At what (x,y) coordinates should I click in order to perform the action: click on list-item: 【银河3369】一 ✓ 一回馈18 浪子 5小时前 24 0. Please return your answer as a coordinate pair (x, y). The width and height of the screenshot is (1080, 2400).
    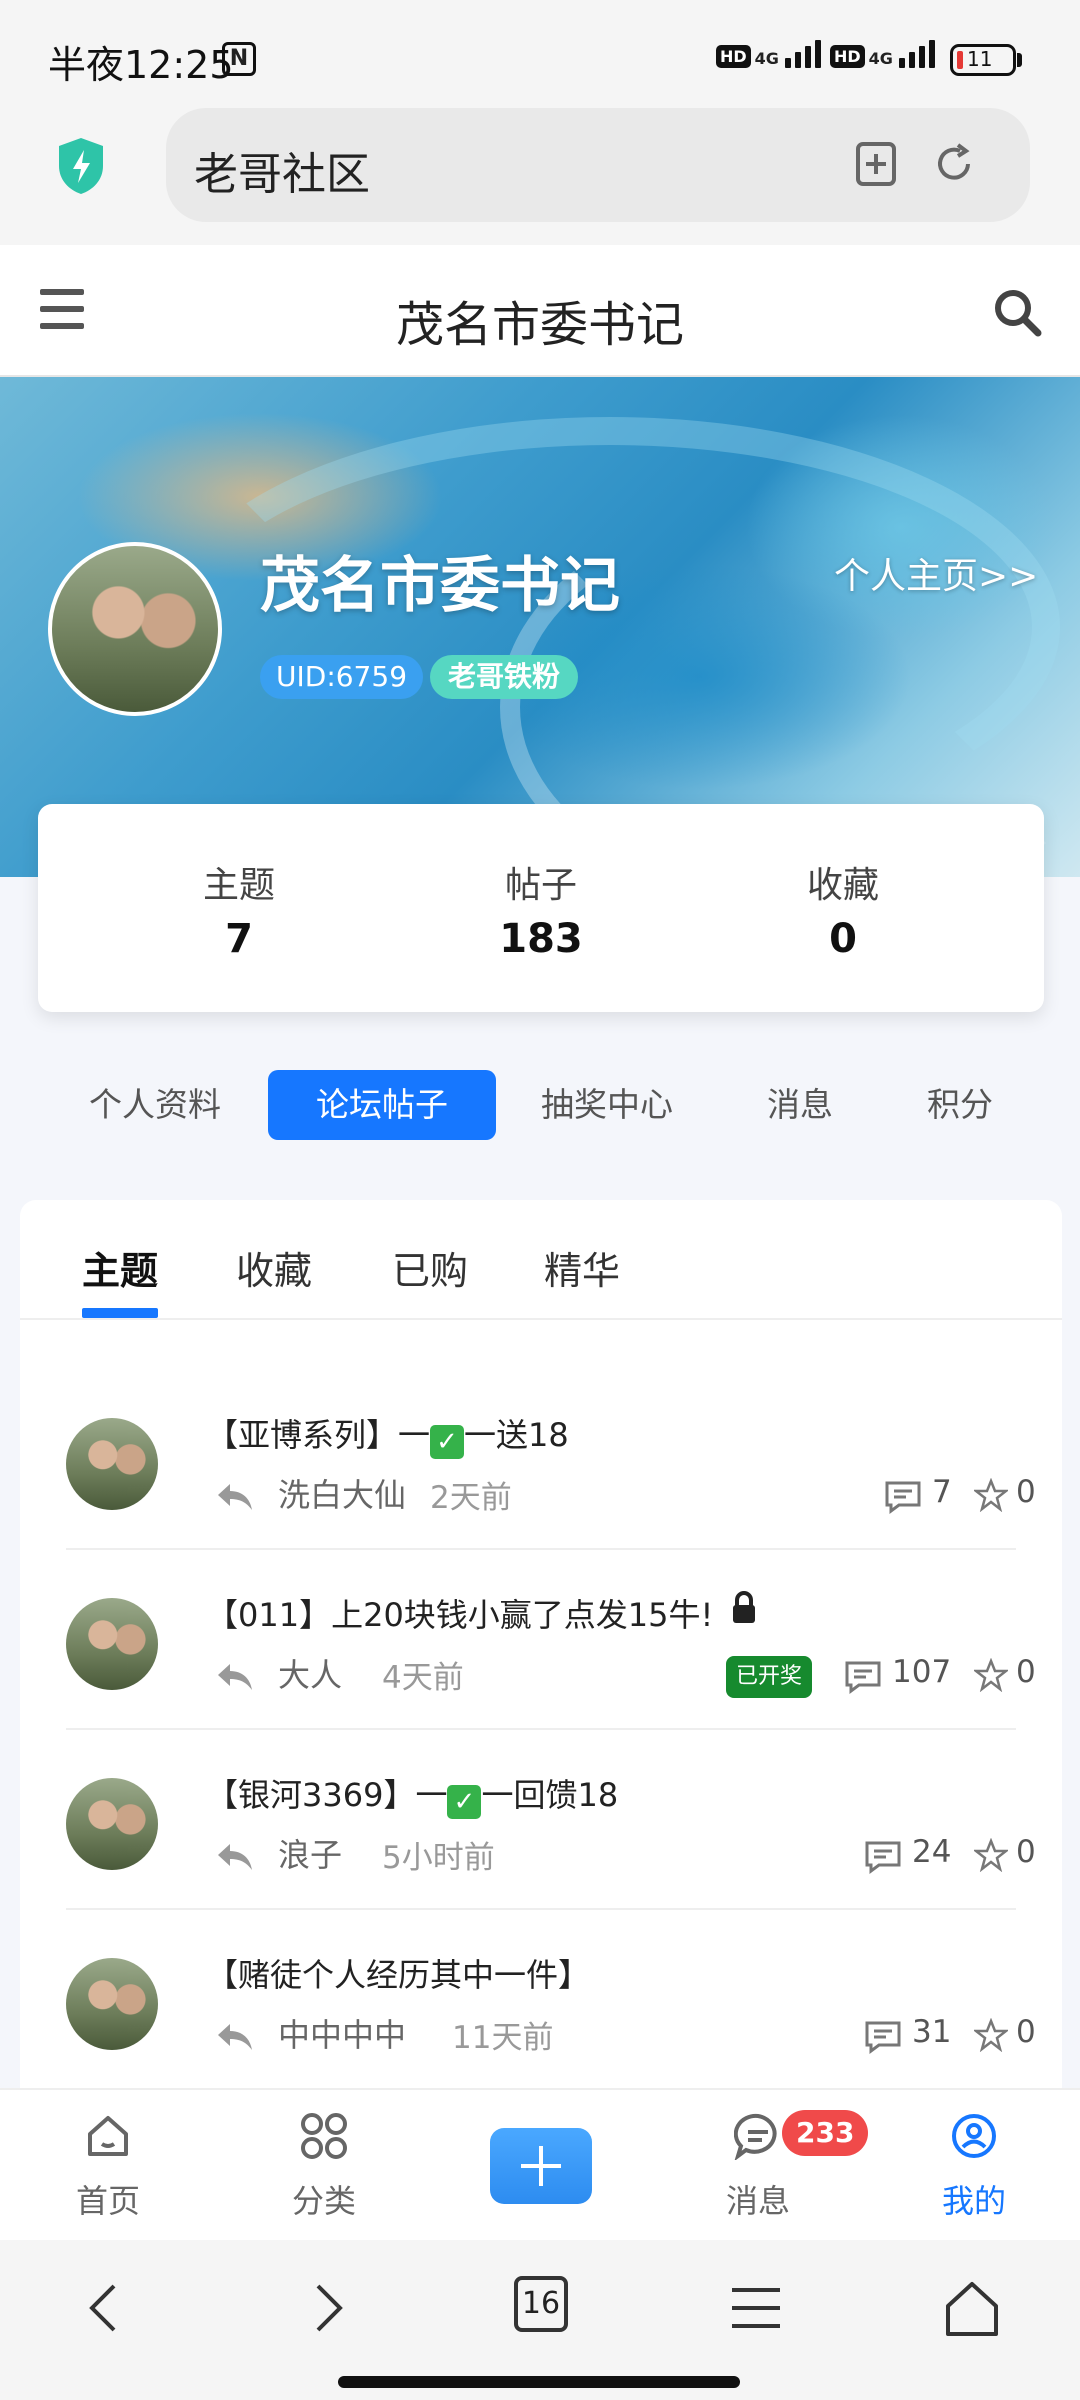
    Looking at the image, I should click on (551, 1820).